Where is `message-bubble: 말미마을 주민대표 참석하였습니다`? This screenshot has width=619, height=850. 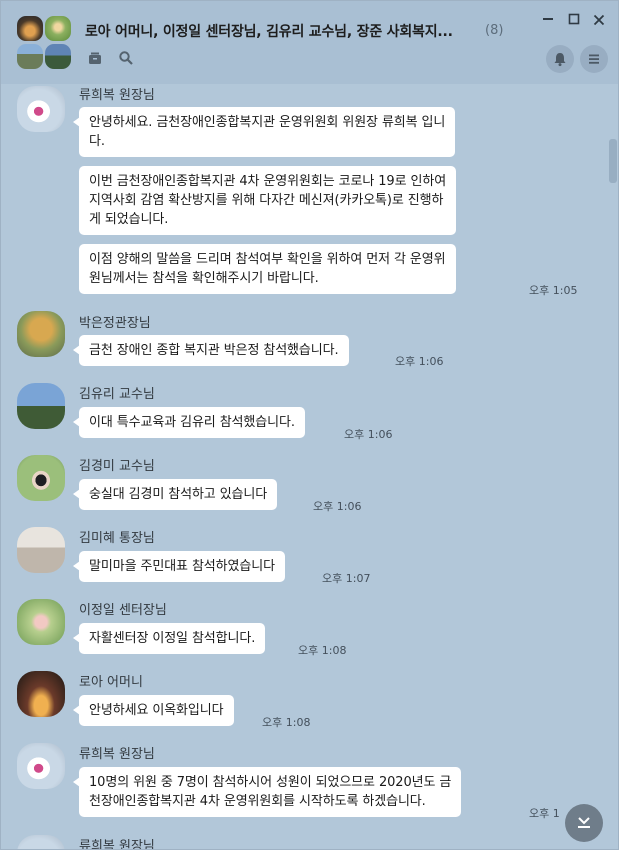
message-bubble: 말미마을 주민대표 참석하였습니다 is located at coordinates (179, 566).